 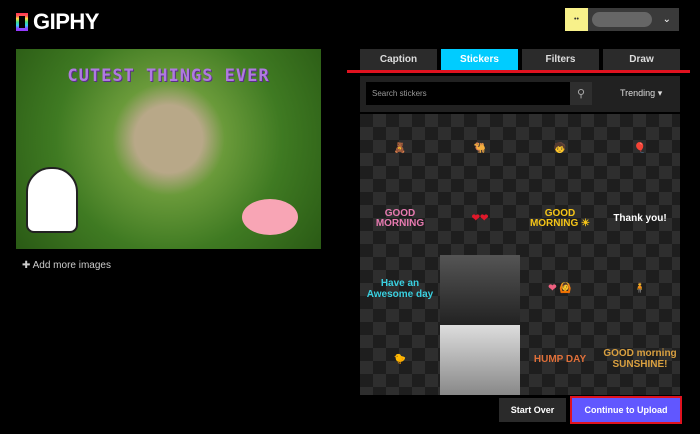 What do you see at coordinates (641, 59) in the screenshot?
I see `tab-draw: Draw` at bounding box center [641, 59].